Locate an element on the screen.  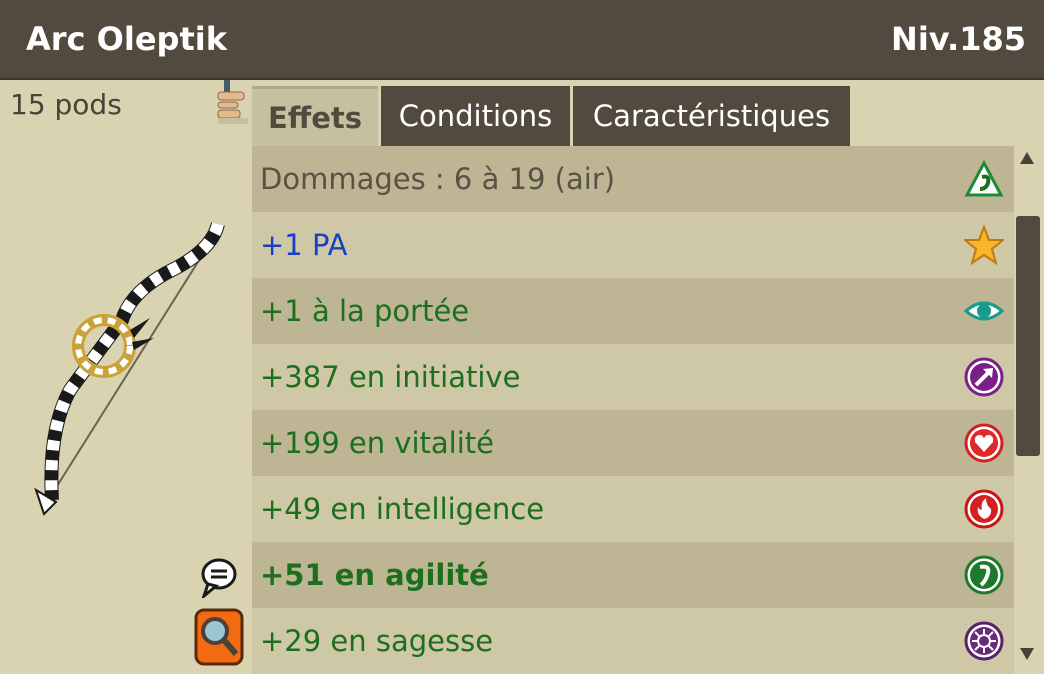
magnifier-icon is located at coordinates (219, 637).